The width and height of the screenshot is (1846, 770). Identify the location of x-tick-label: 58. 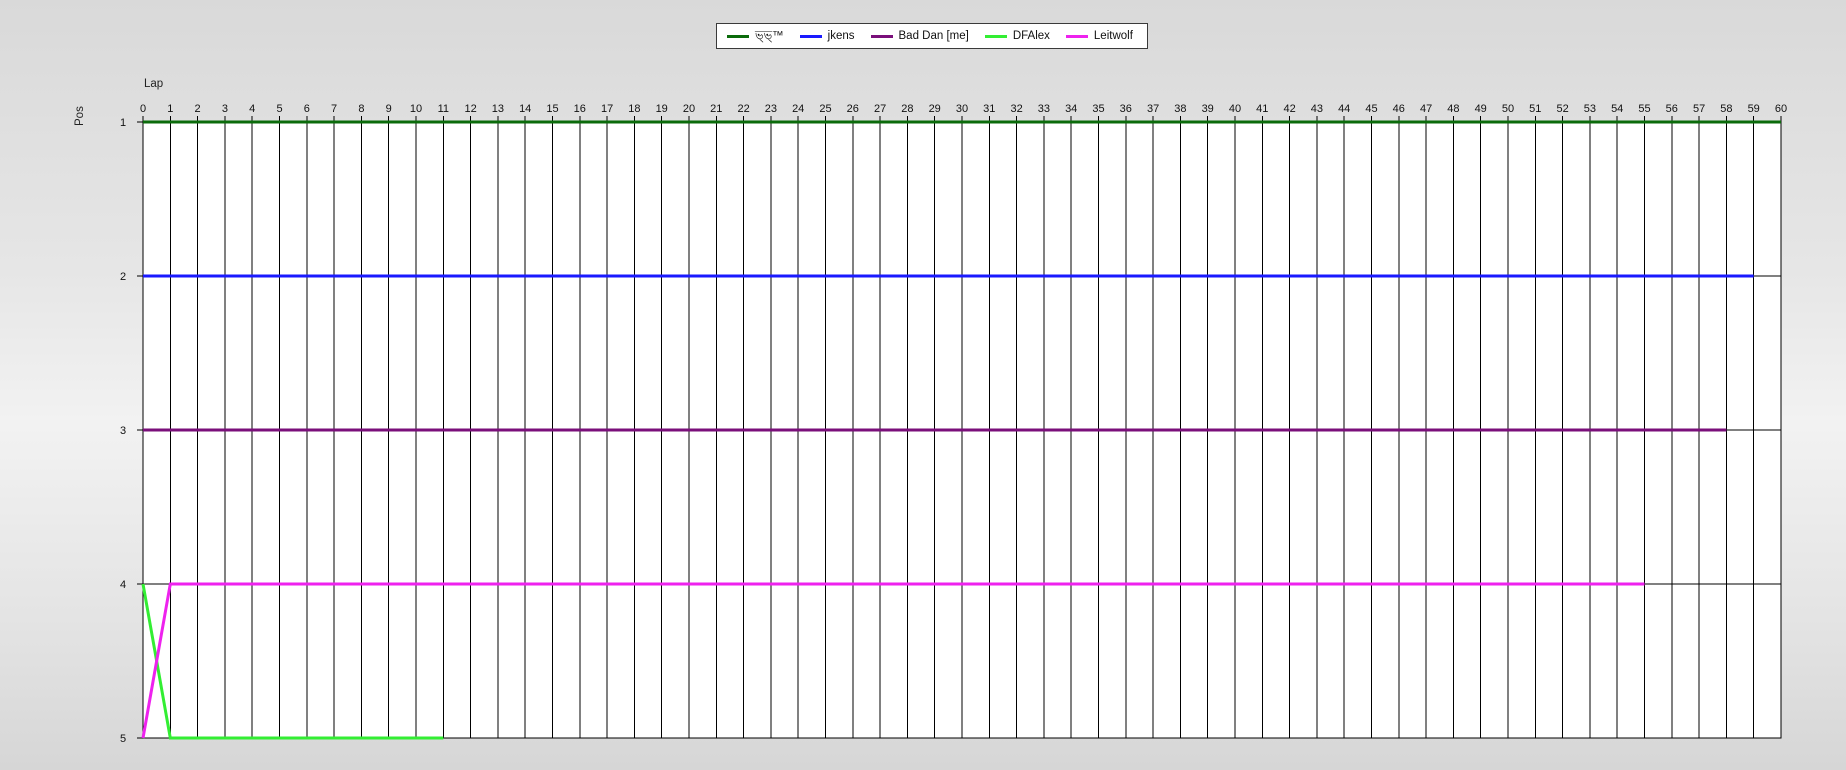
(1726, 109).